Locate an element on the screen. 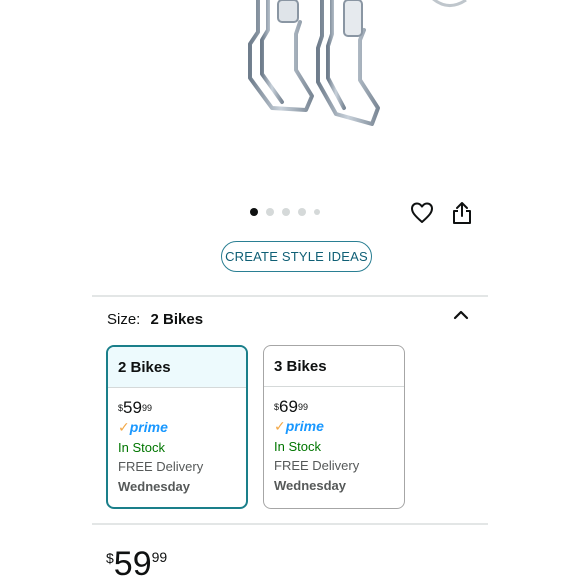 Image resolution: width=580 pixels, height=584 pixels. size-selector-header: Size: 2 Bikes is located at coordinates (155, 319).